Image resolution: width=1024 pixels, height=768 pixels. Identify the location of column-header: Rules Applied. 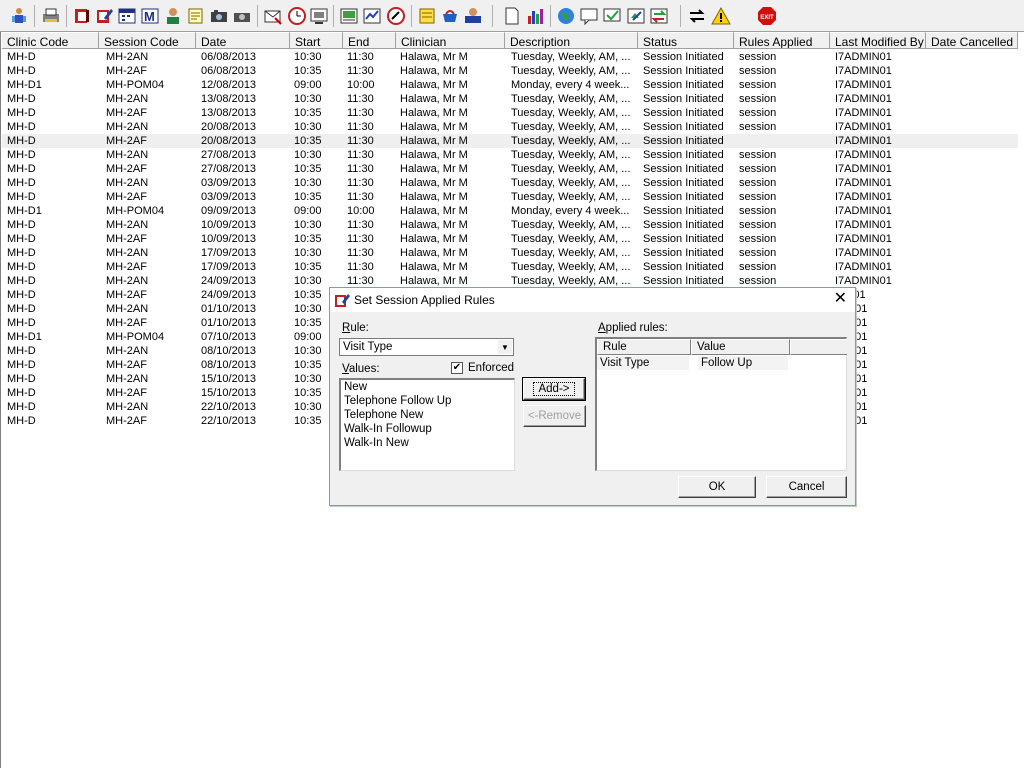
(782, 40).